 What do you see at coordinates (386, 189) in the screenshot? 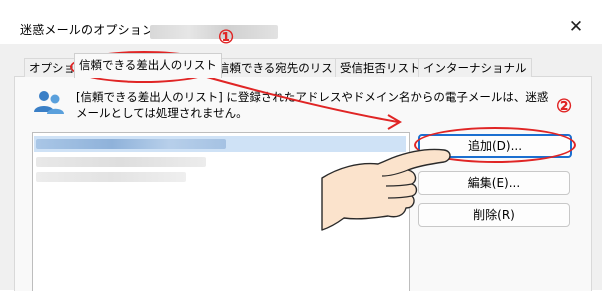
I see `pointing-hand-icon` at bounding box center [386, 189].